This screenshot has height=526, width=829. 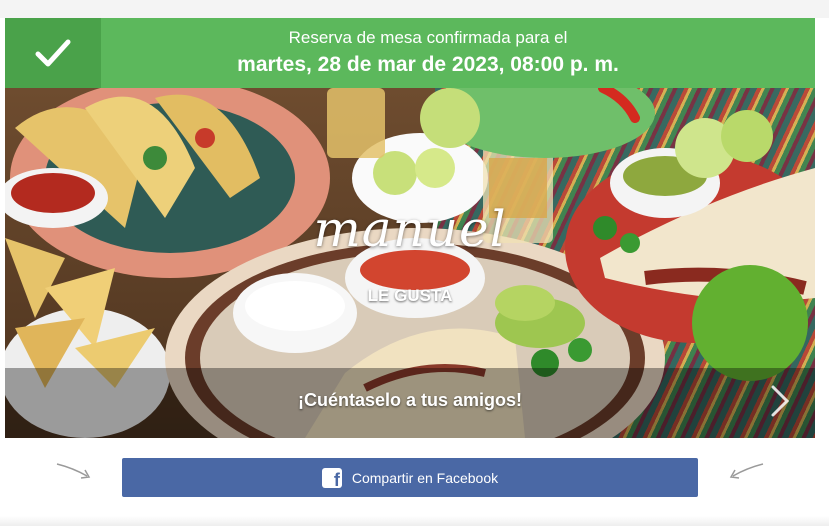 I want to click on share-facebook-button: f Compartir en Facebook, so click(x=410, y=477).